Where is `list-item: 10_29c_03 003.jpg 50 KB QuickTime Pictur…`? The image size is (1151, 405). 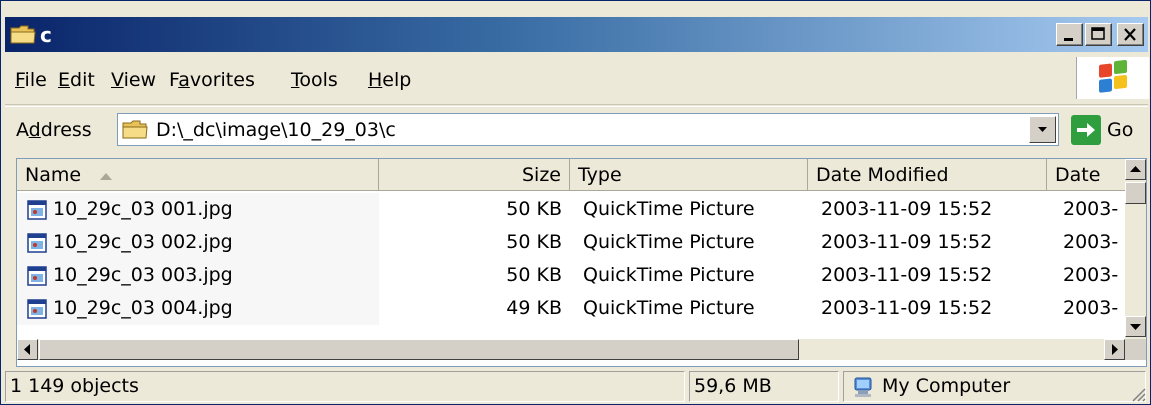
list-item: 10_29c_03 003.jpg 50 KB QuickTime Pictur… is located at coordinates (571, 275).